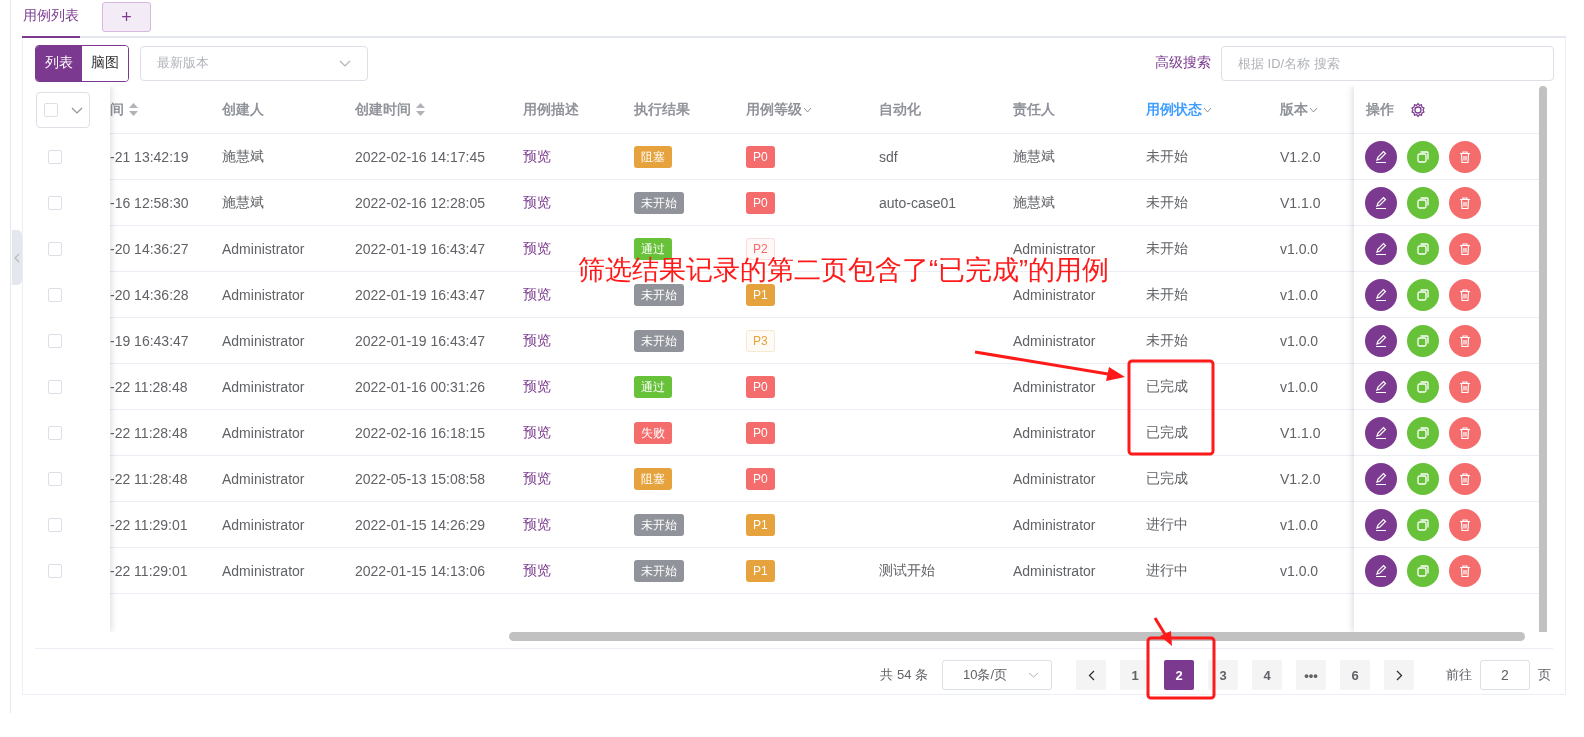  Describe the element at coordinates (1223, 675) in the screenshot. I see `page-button: 3` at that location.